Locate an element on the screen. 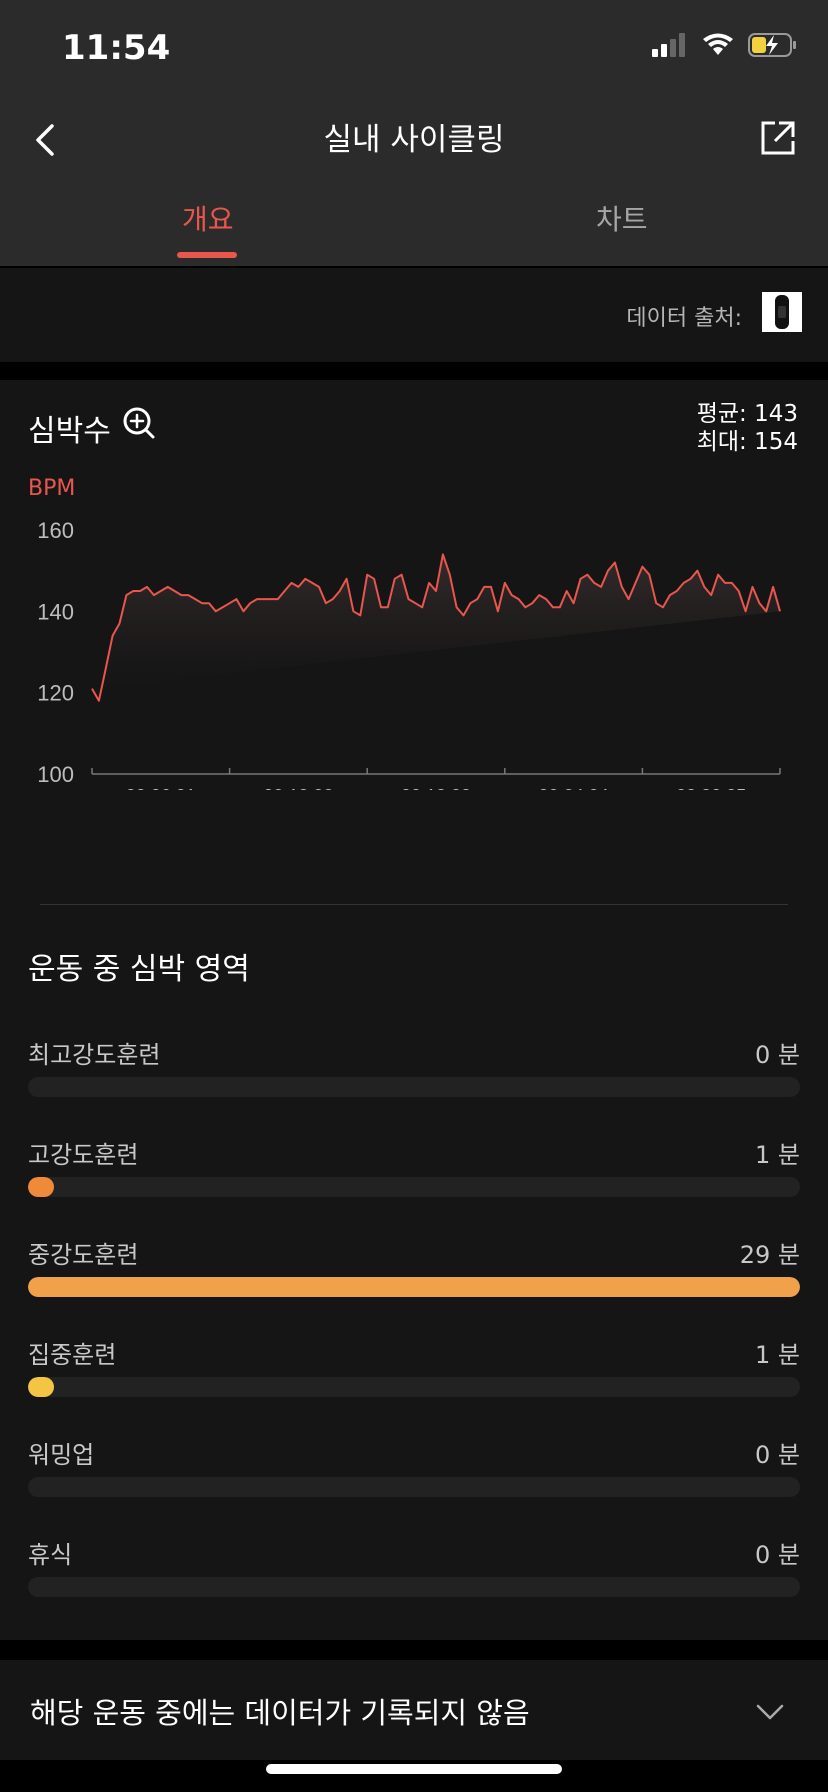  x-tick-label: 00:30:05 is located at coordinates (711, 788).